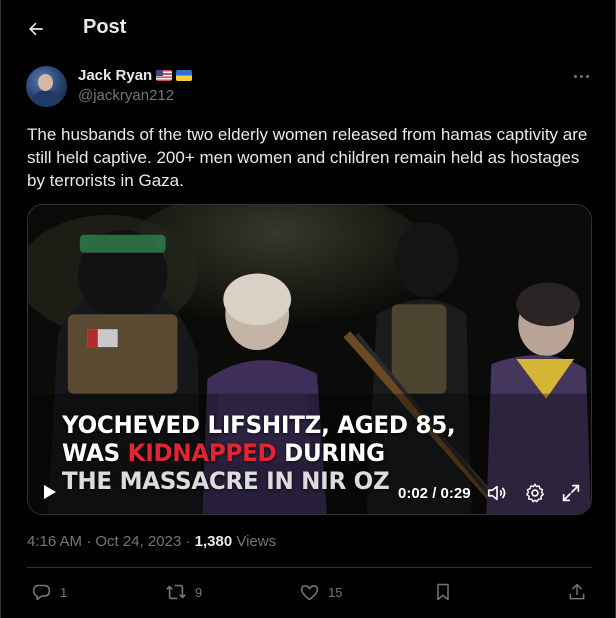  What do you see at coordinates (184, 75) in the screenshot?
I see `ukraine-flag-icon` at bounding box center [184, 75].